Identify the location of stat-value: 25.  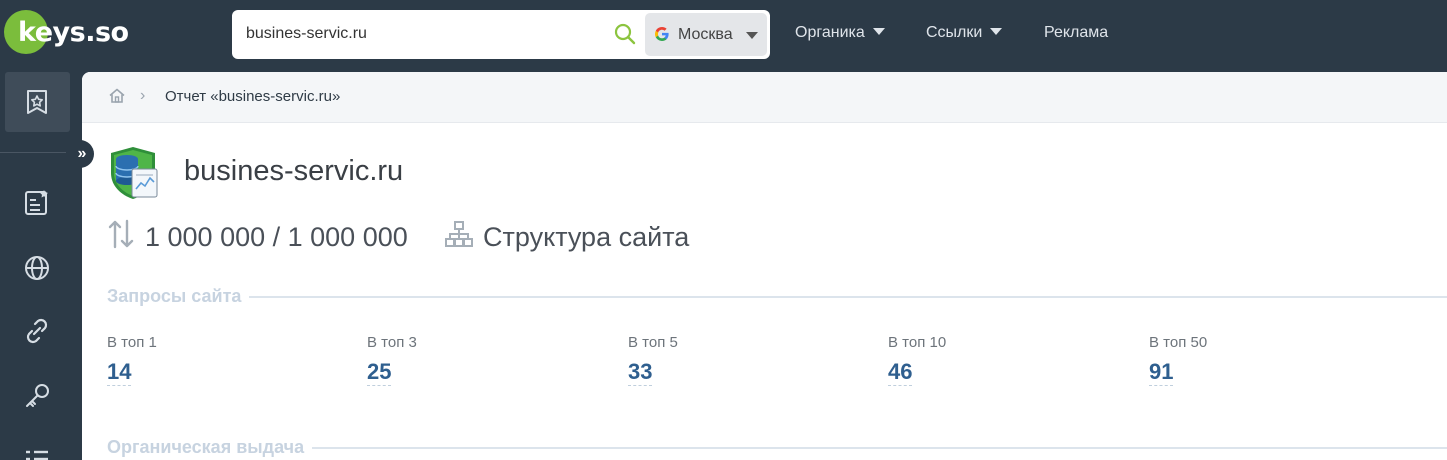
(379, 372).